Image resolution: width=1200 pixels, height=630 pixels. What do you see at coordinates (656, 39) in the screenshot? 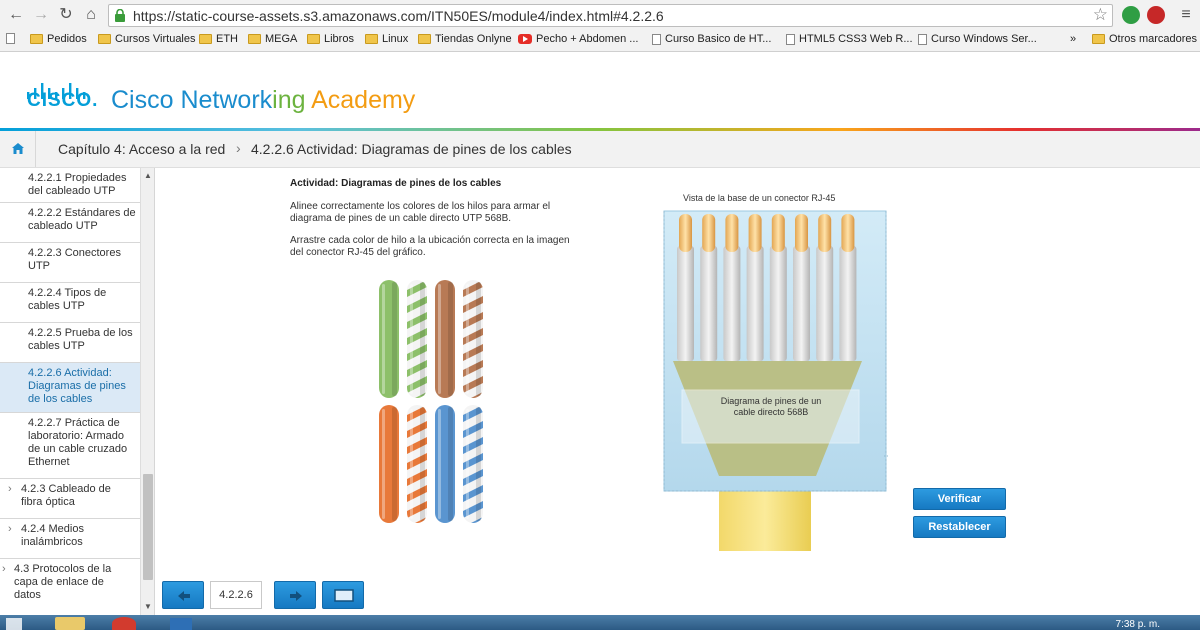
I see `page-icon` at bounding box center [656, 39].